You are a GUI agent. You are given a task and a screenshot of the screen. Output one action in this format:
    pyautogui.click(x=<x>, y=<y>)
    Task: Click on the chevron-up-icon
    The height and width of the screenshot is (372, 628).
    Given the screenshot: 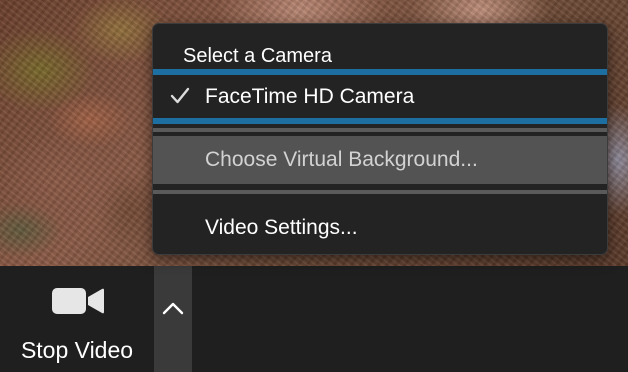 What is the action you would take?
    pyautogui.click(x=173, y=308)
    